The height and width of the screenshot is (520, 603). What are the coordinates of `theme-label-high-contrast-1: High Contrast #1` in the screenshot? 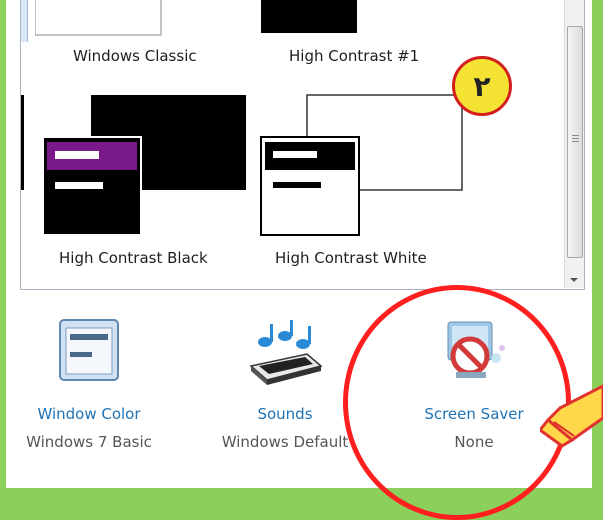 It's located at (354, 56).